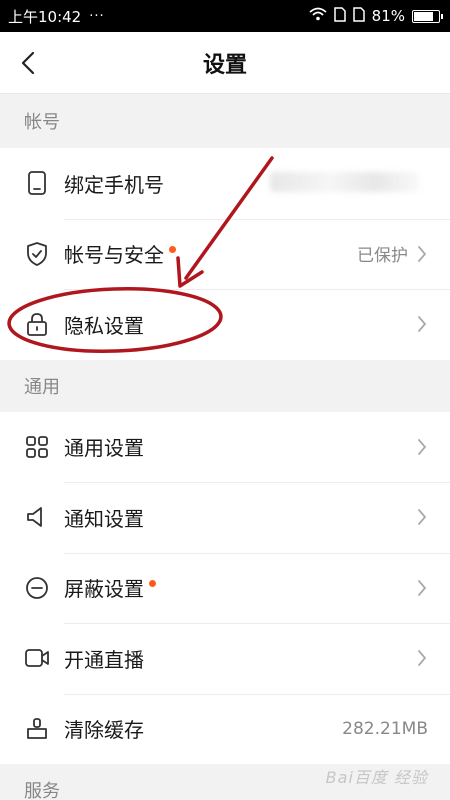 This screenshot has width=450, height=800. I want to click on app-header: 设置, so click(225, 63).